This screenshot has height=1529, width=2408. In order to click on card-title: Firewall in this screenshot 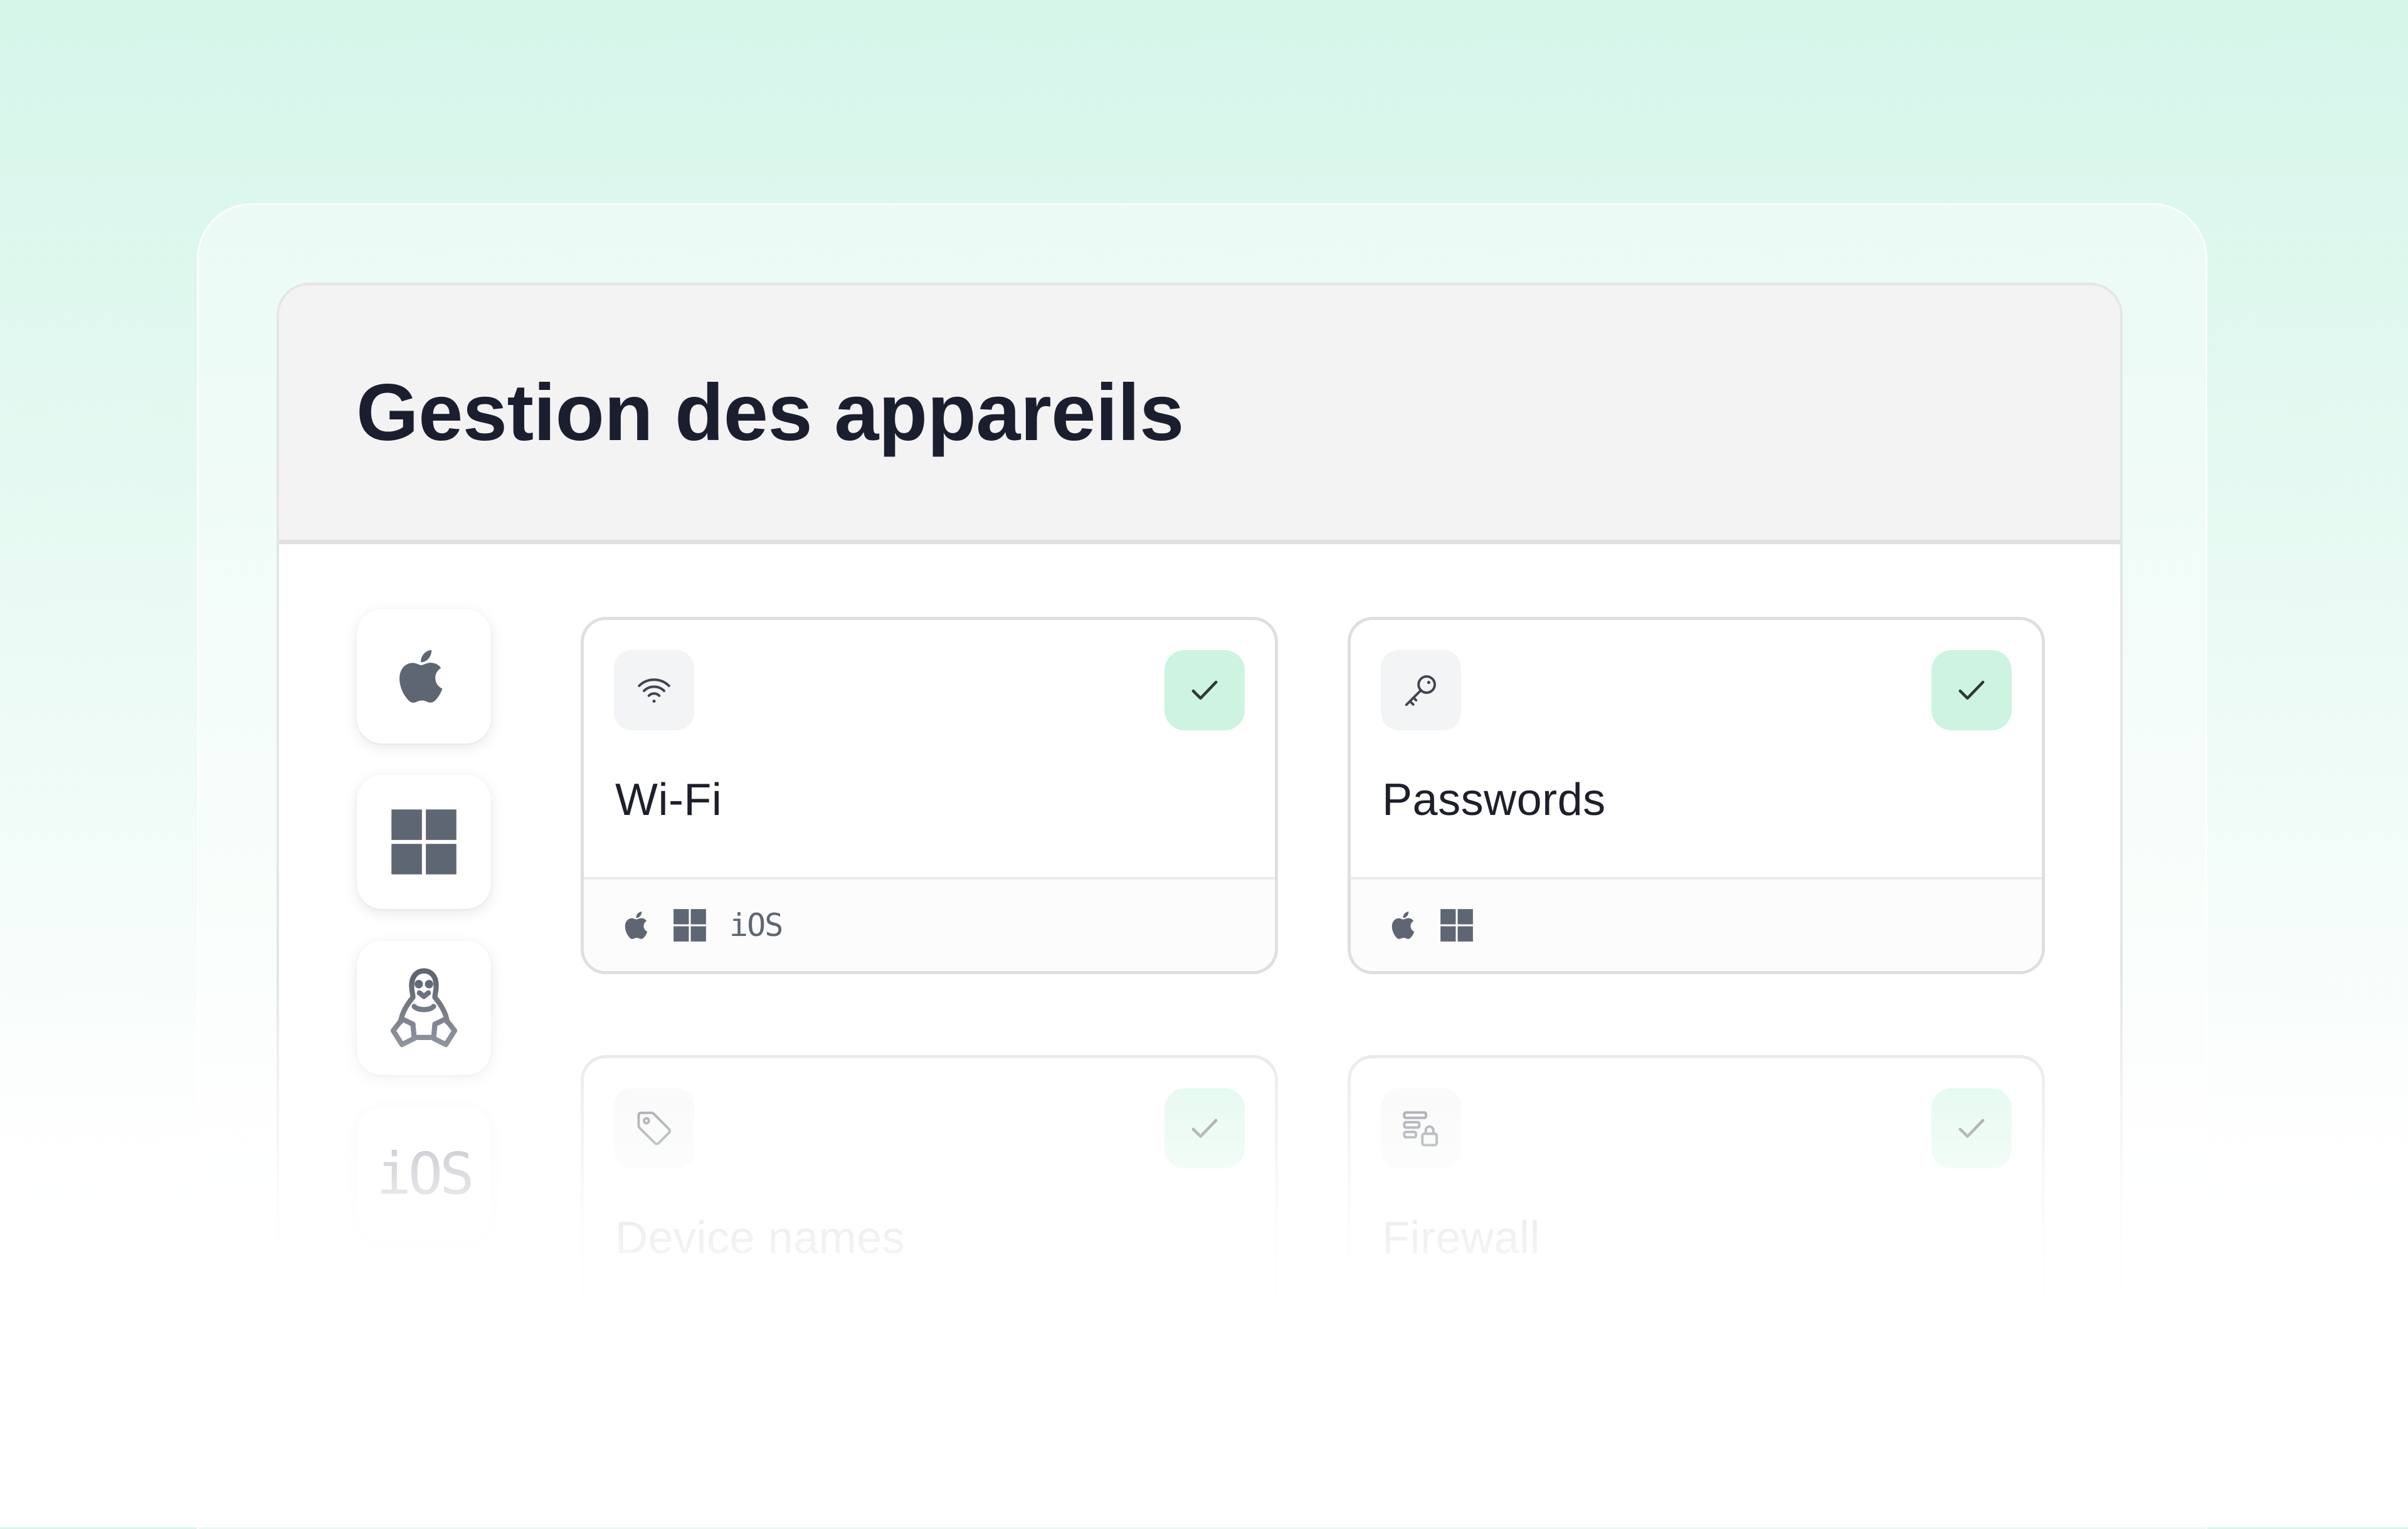, I will do `click(1461, 1238)`.